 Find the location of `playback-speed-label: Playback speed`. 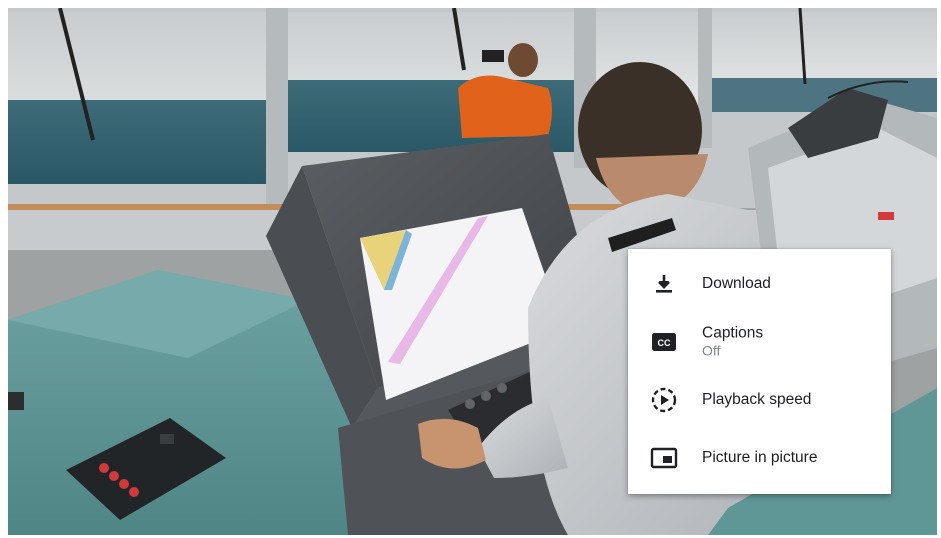

playback-speed-label: Playback speed is located at coordinates (757, 399).